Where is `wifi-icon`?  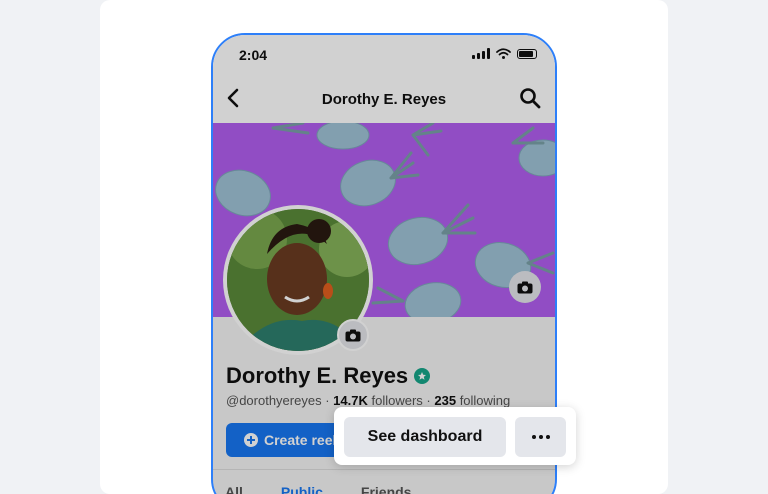 wifi-icon is located at coordinates (503, 53).